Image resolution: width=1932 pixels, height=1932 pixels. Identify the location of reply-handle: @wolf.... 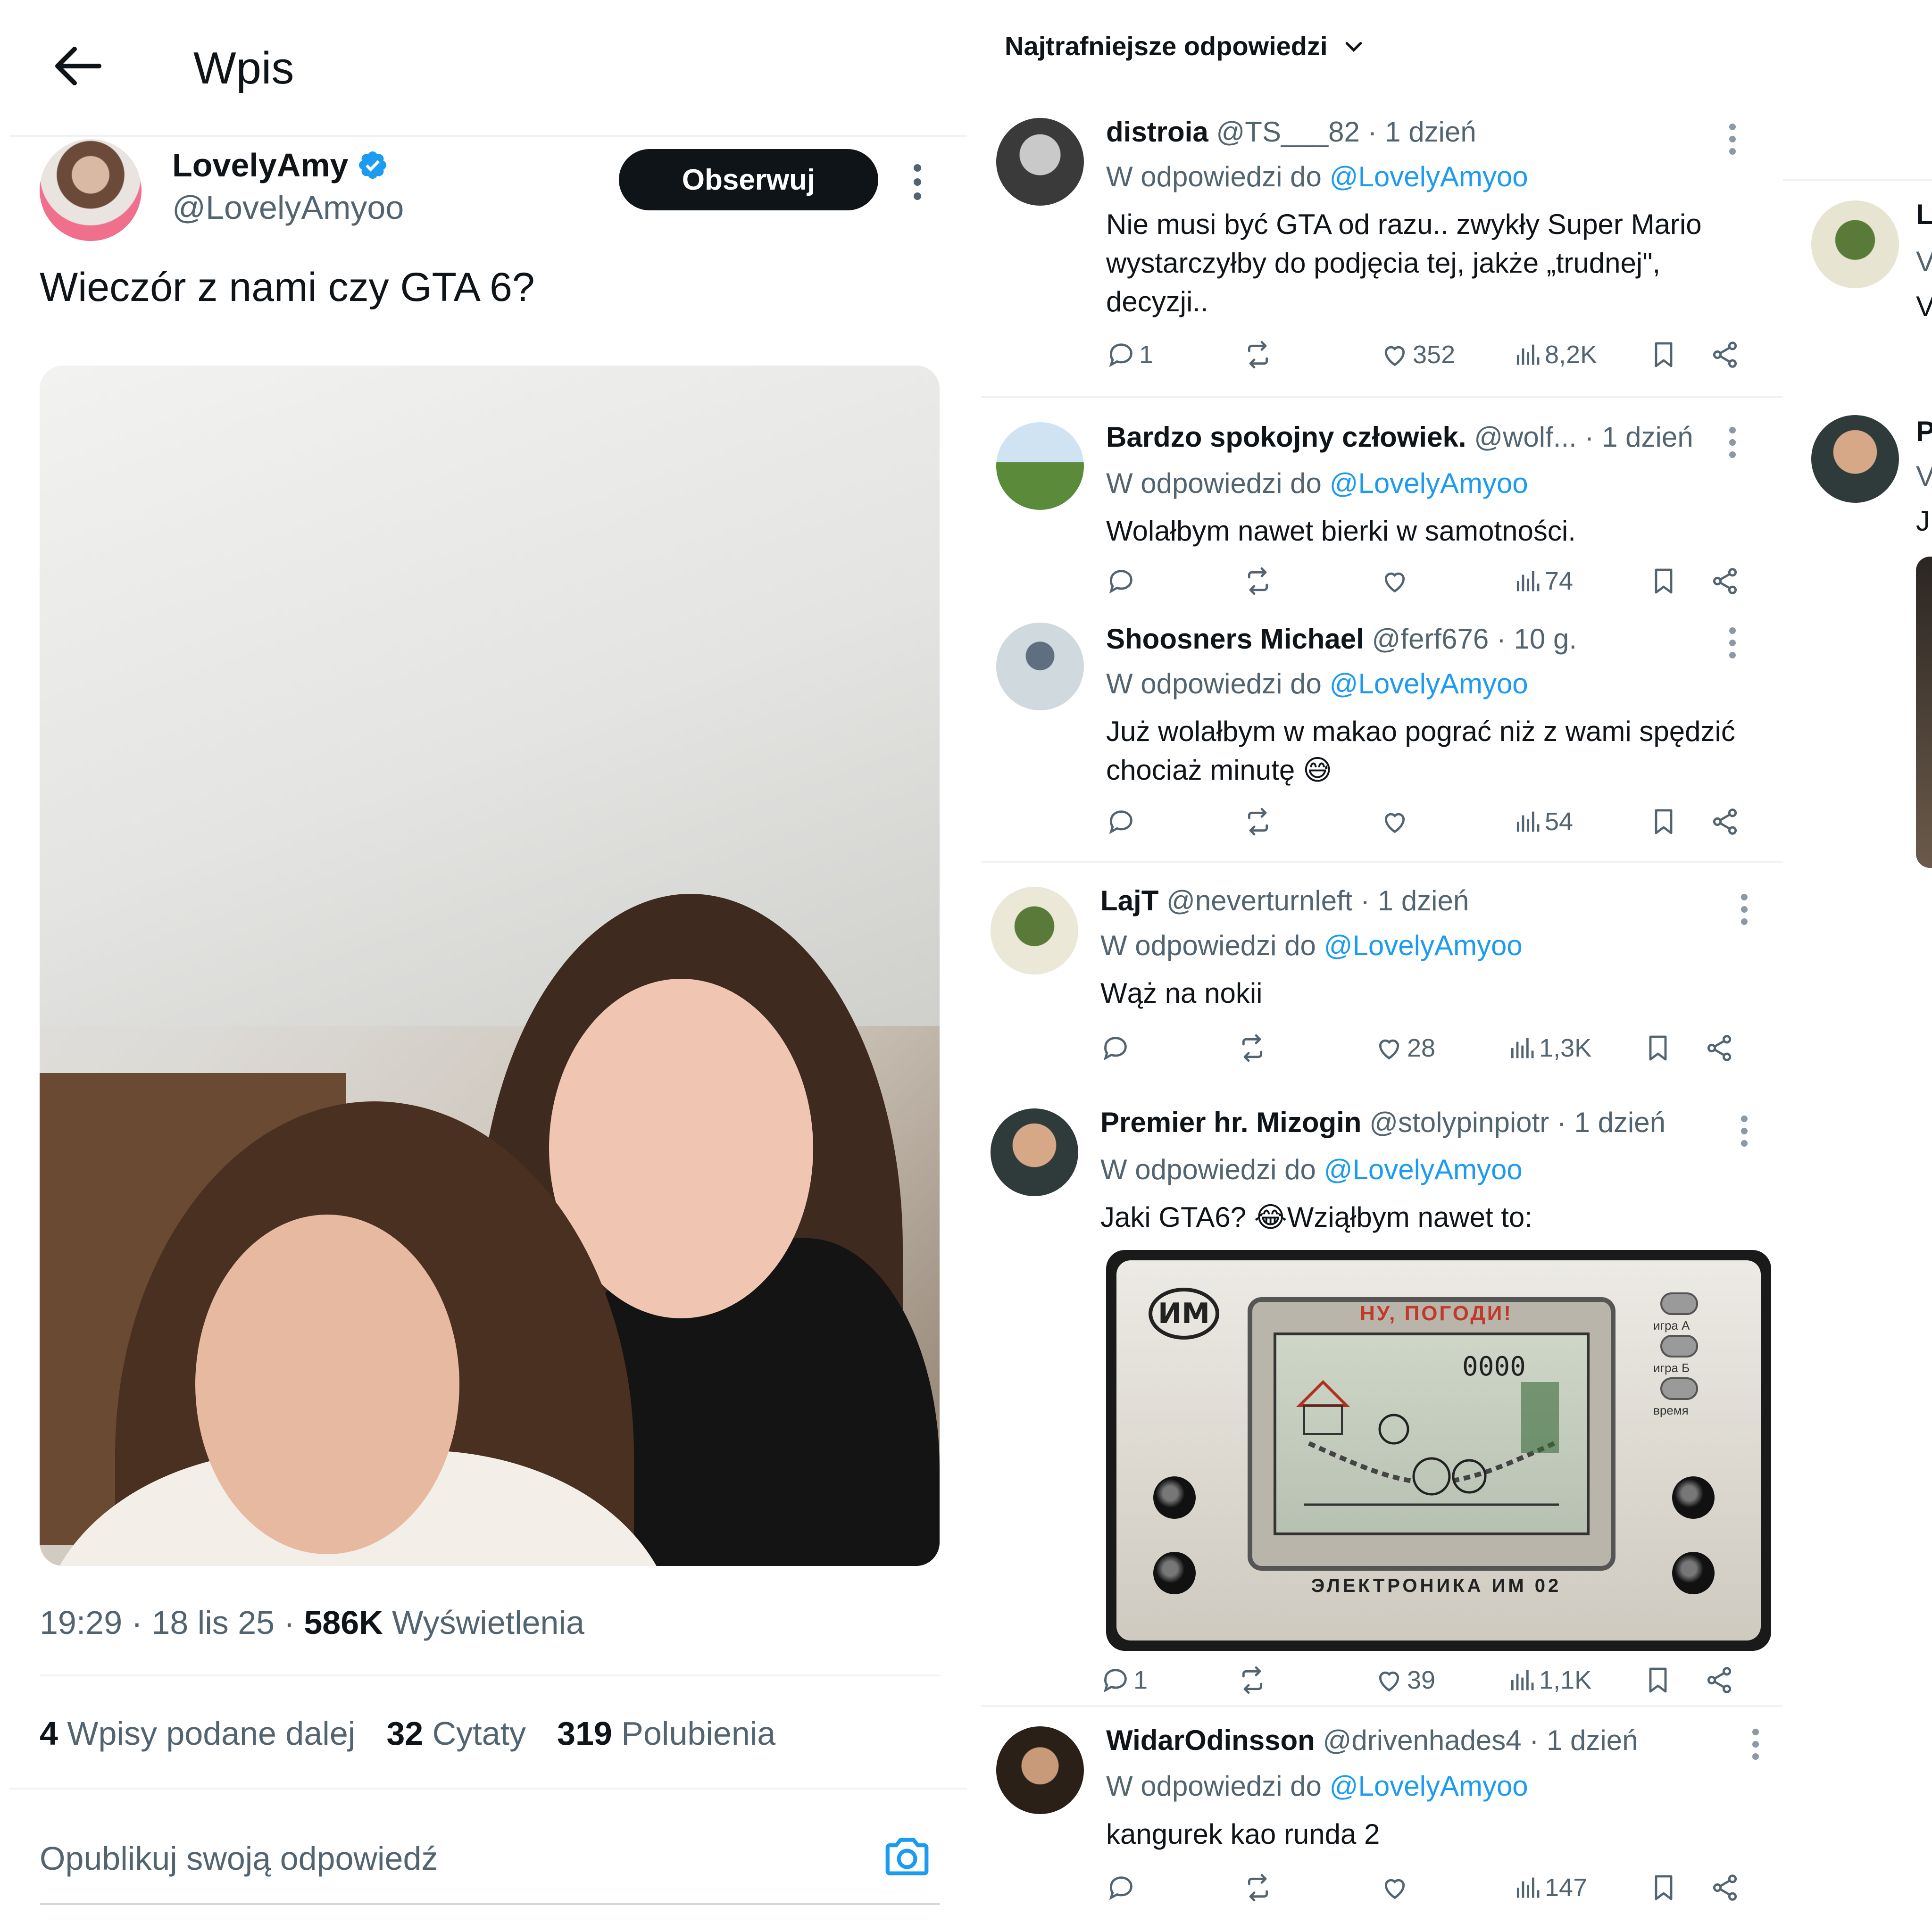
(1525, 437).